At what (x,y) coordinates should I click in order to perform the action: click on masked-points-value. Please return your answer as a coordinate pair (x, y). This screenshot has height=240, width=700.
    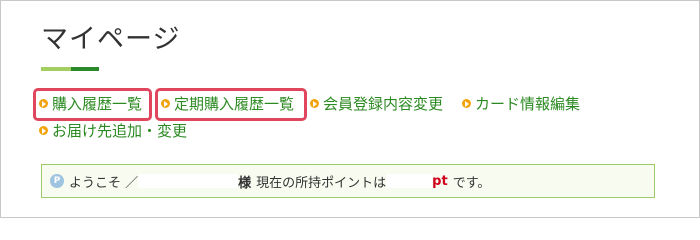
    Looking at the image, I should click on (409, 181).